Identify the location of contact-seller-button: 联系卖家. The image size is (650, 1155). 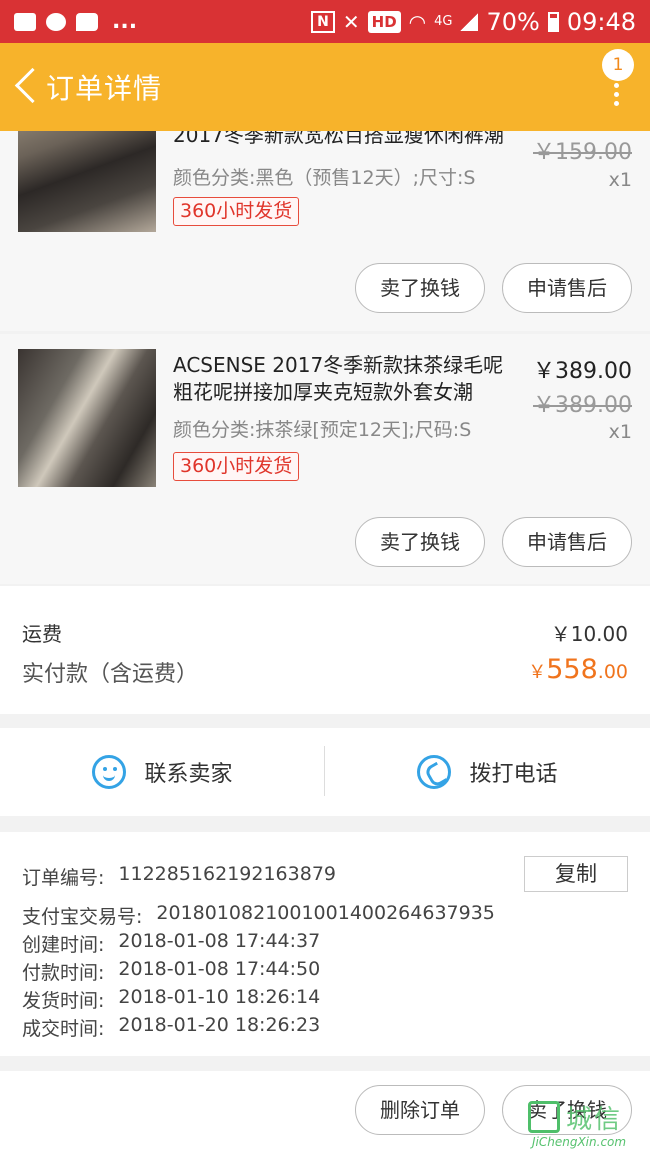
(162, 772).